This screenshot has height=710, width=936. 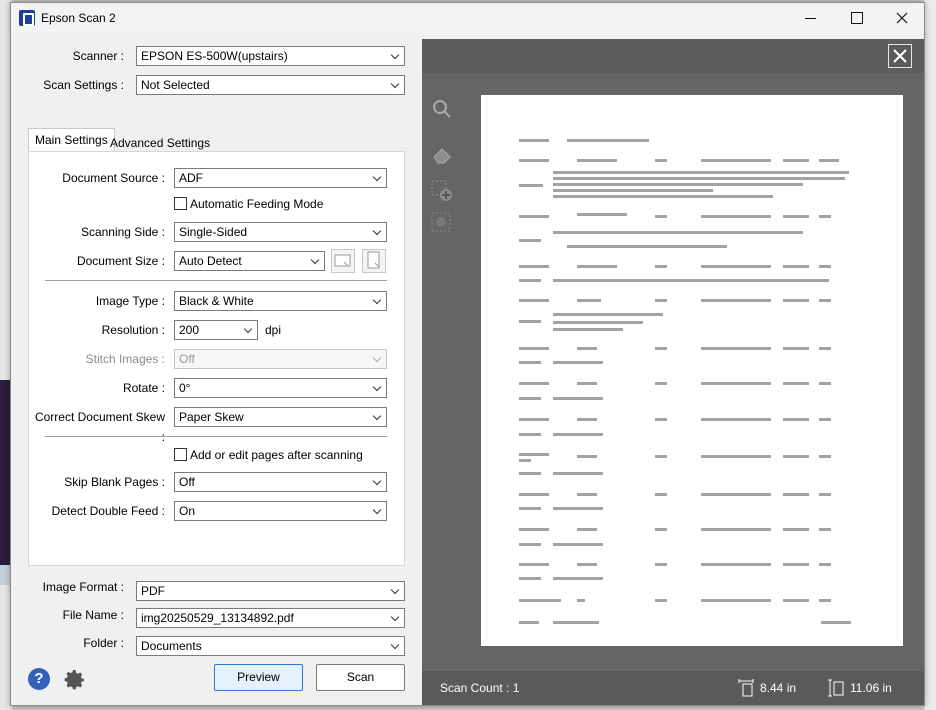 I want to click on scanning-side-label: Scanning Side :, so click(x=122, y=232).